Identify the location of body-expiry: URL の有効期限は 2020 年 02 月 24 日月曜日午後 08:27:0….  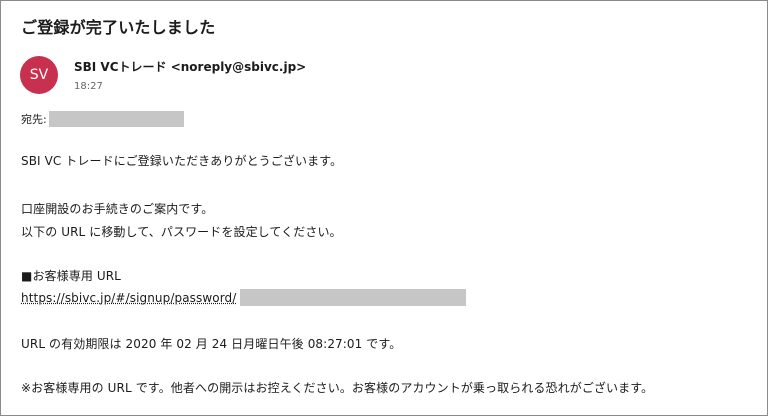
(211, 344).